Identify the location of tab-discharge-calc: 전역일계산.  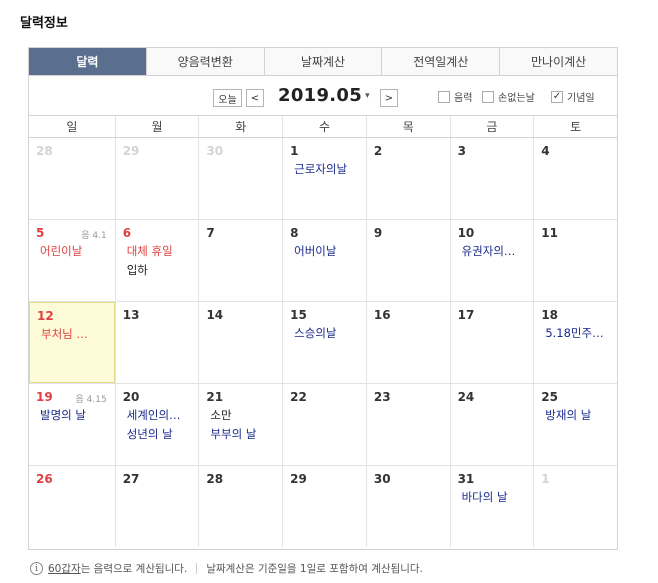
(440, 61).